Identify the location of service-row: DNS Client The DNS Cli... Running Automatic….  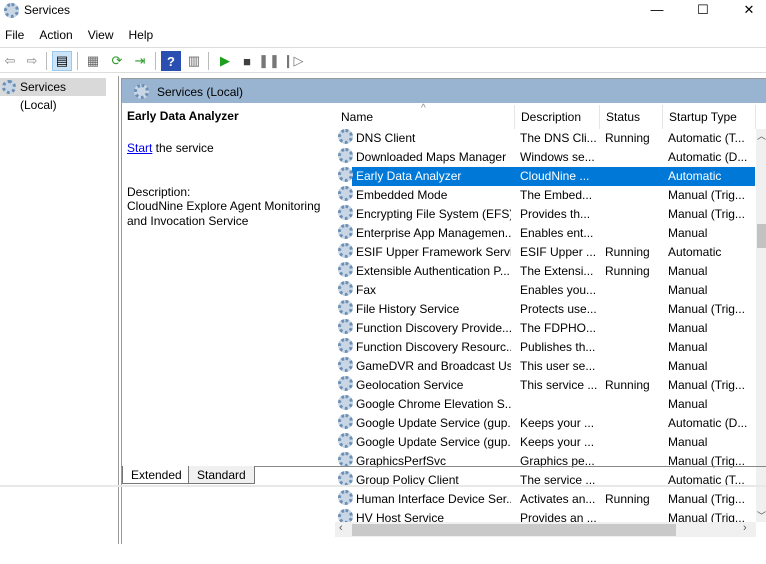
(545, 138).